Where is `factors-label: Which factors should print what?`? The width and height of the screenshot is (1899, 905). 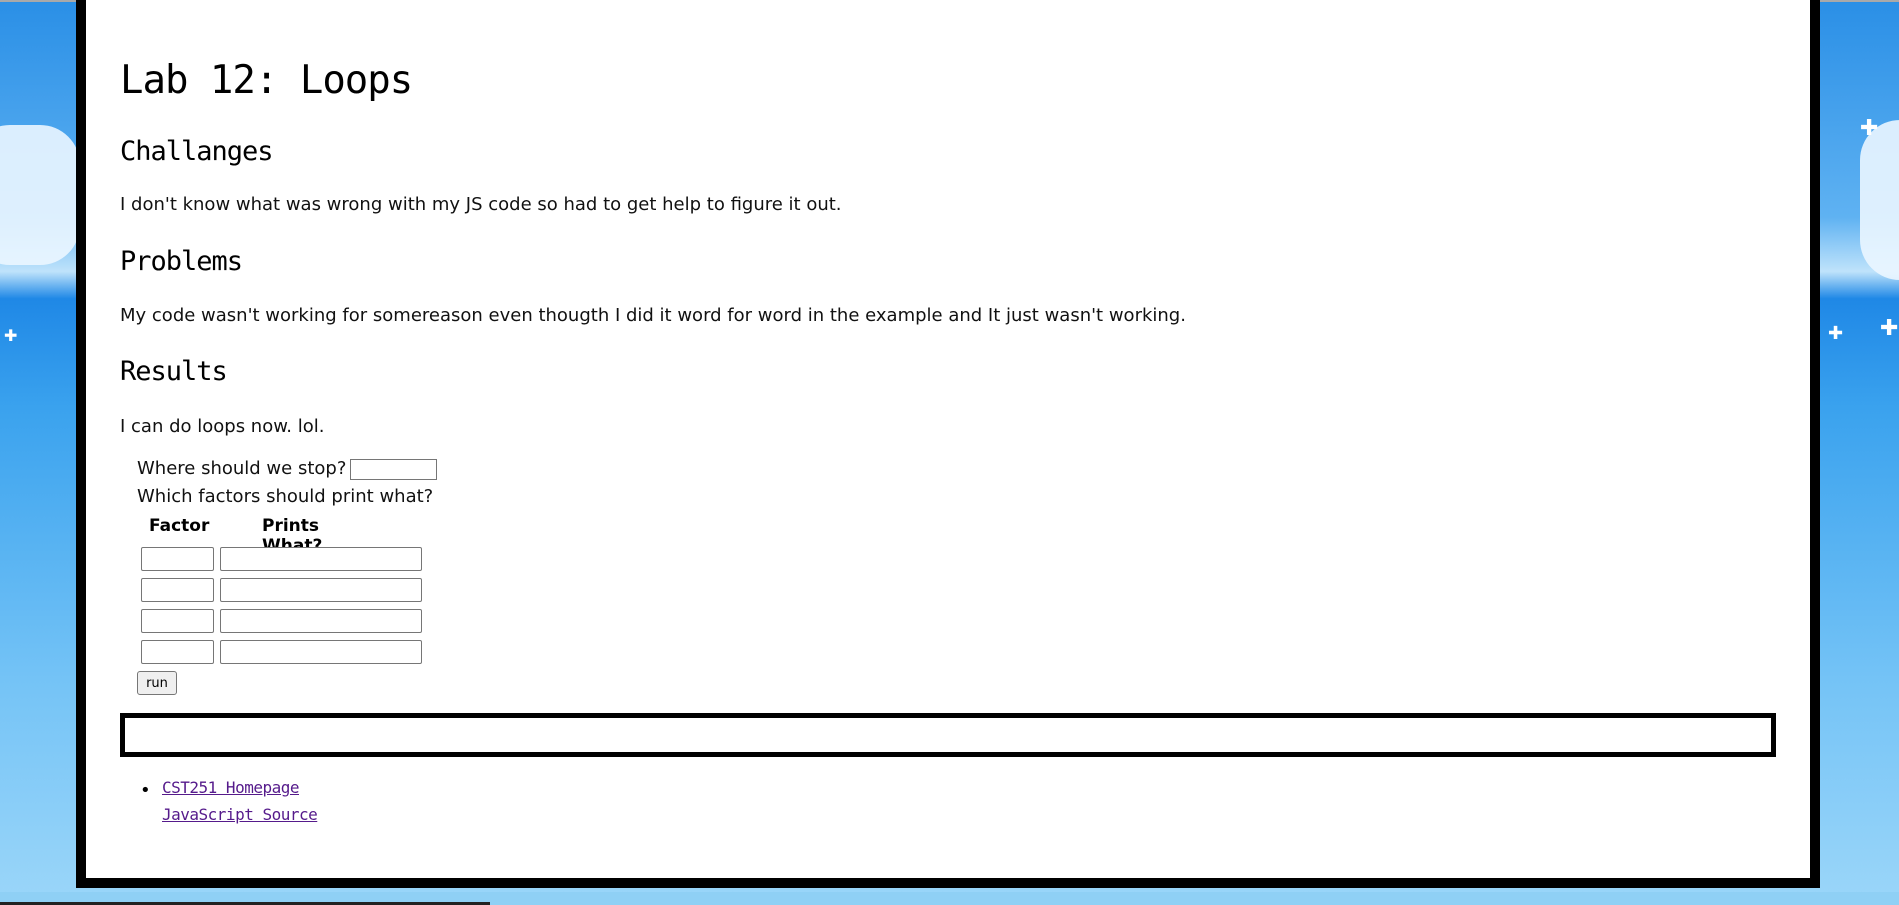 factors-label: Which factors should print what? is located at coordinates (285, 496).